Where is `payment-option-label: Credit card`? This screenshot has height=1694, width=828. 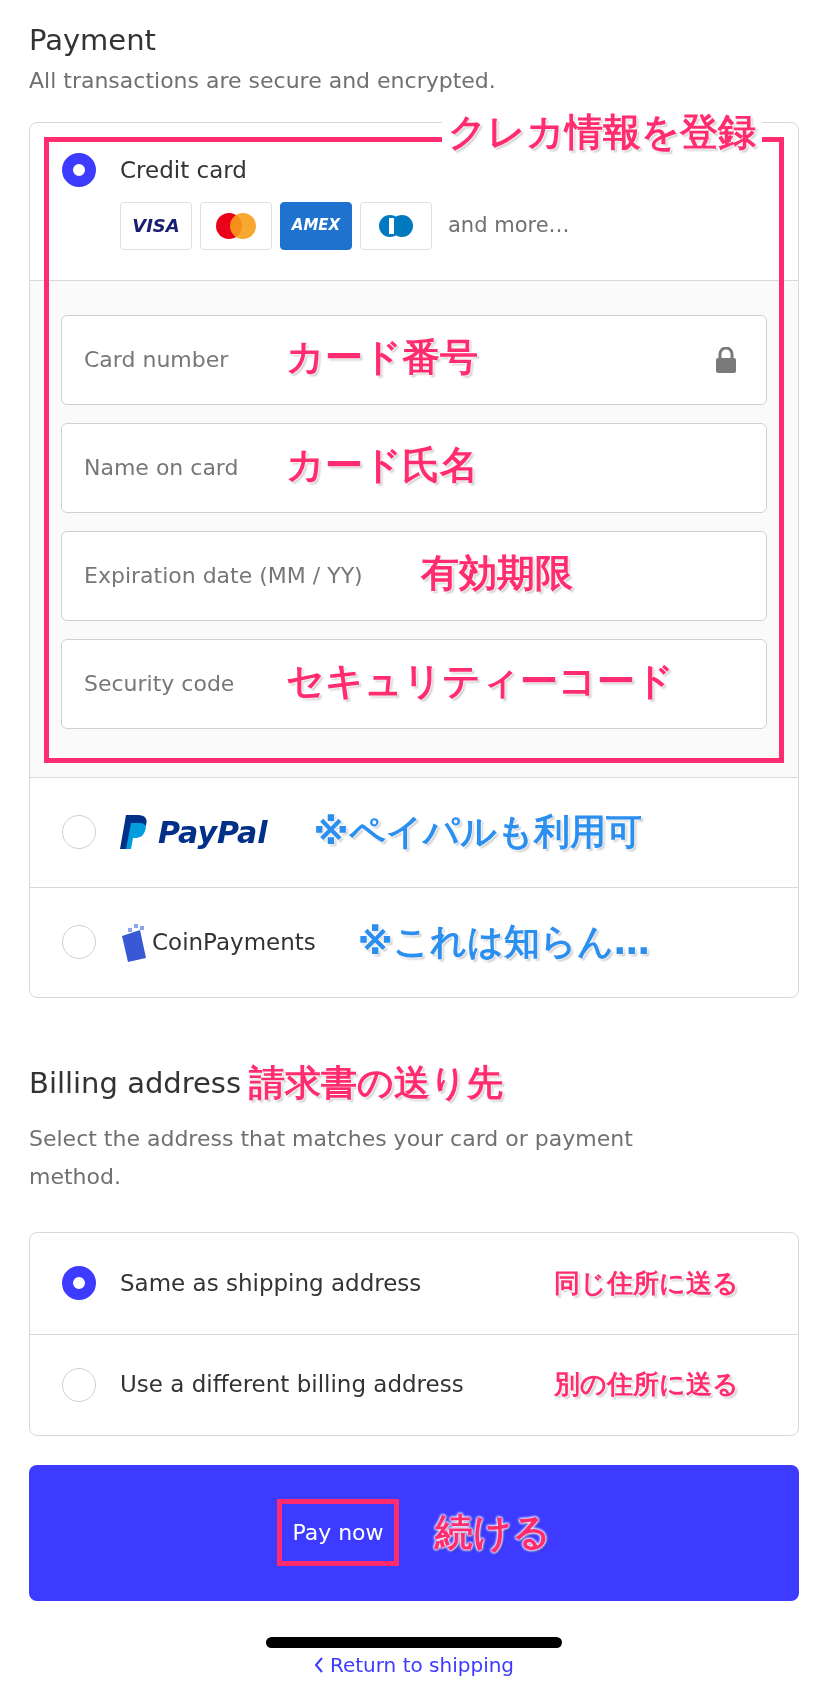 payment-option-label: Credit card is located at coordinates (183, 170).